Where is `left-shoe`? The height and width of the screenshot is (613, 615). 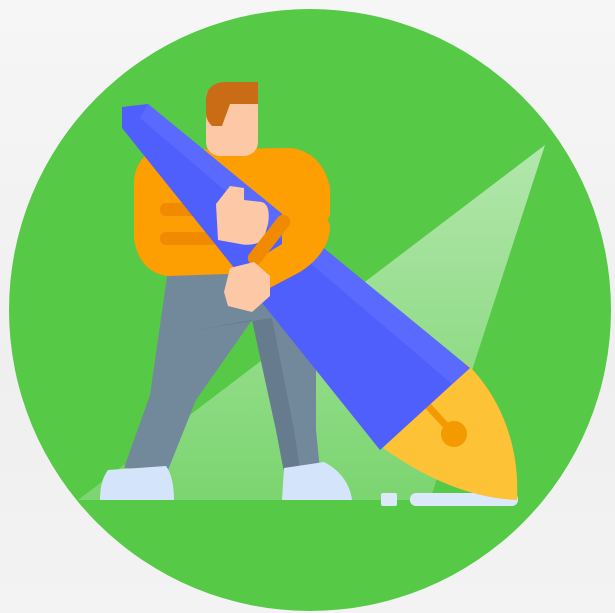
left-shoe is located at coordinates (137, 483).